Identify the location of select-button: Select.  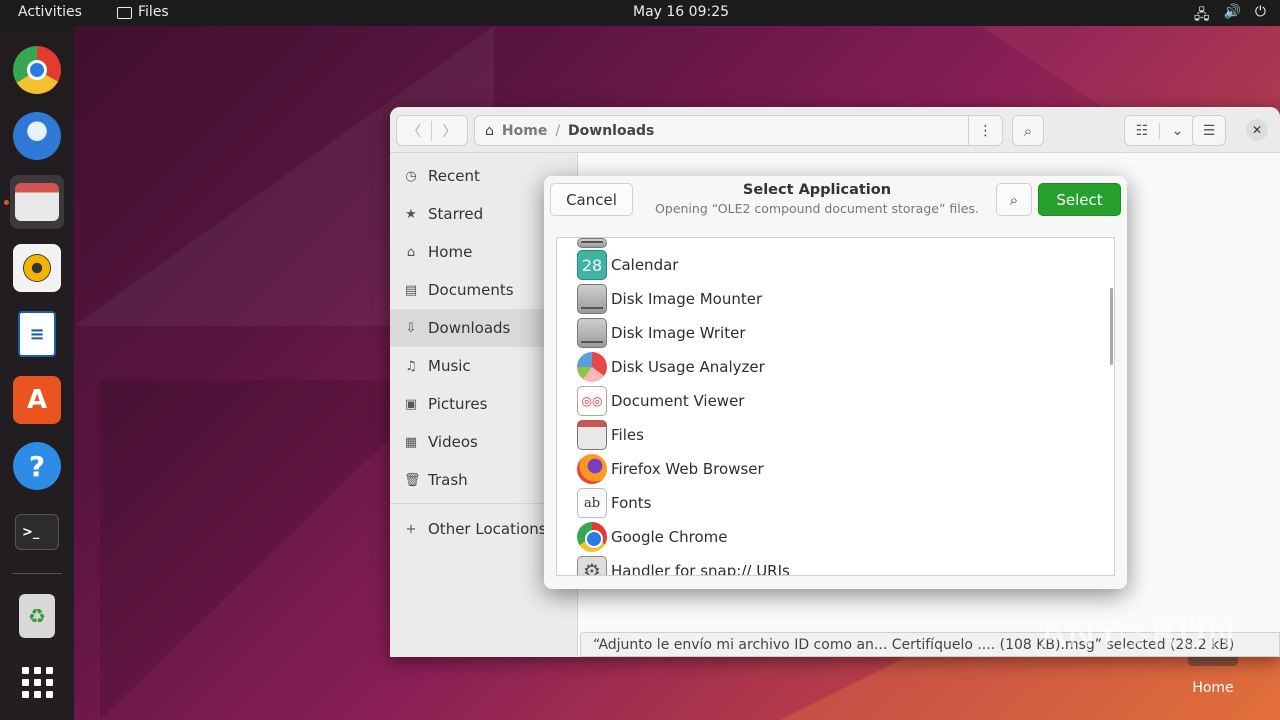
(1079, 199).